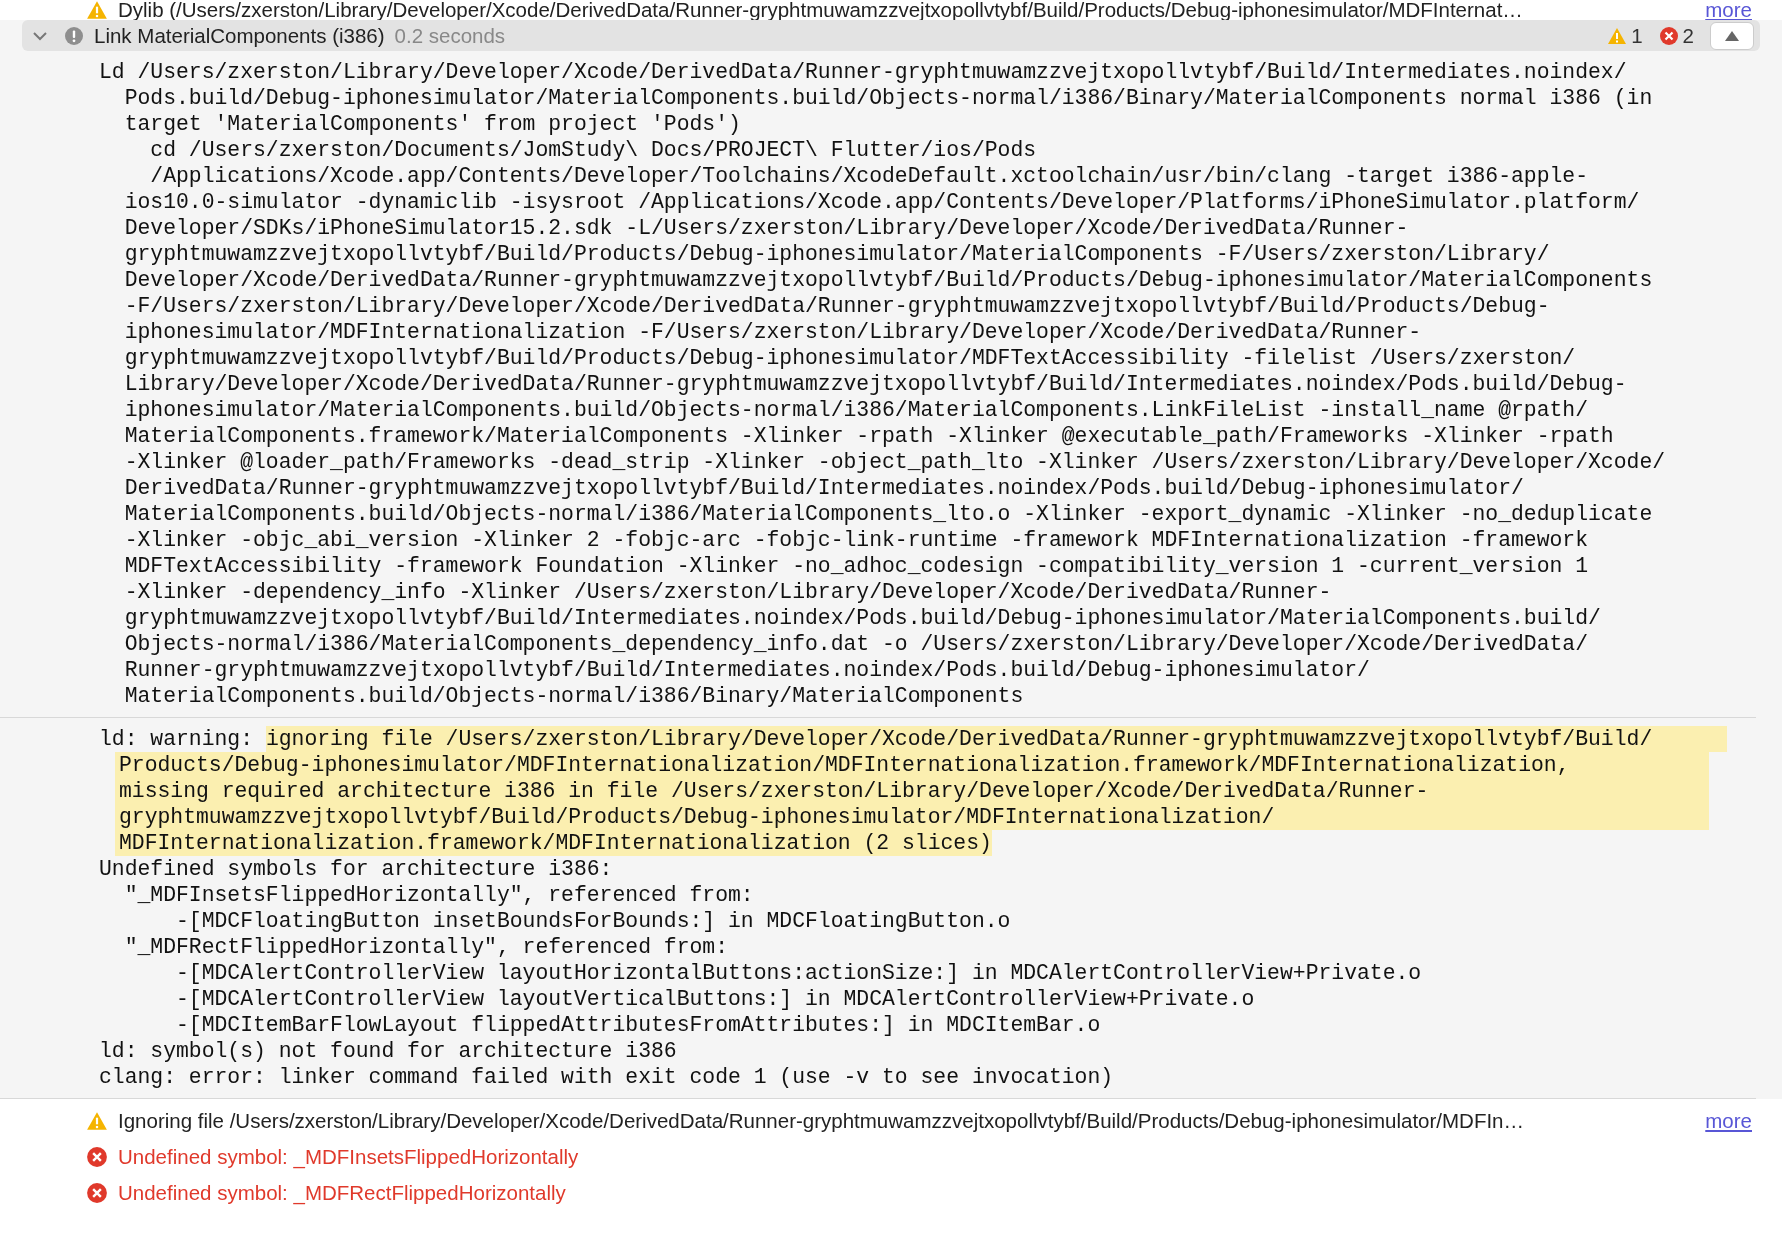 Image resolution: width=1782 pixels, height=1242 pixels. What do you see at coordinates (606, 1077) in the screenshot?
I see `log-text: clang: error: linker command failed with exit code 1 (use -v to see invocation)` at bounding box center [606, 1077].